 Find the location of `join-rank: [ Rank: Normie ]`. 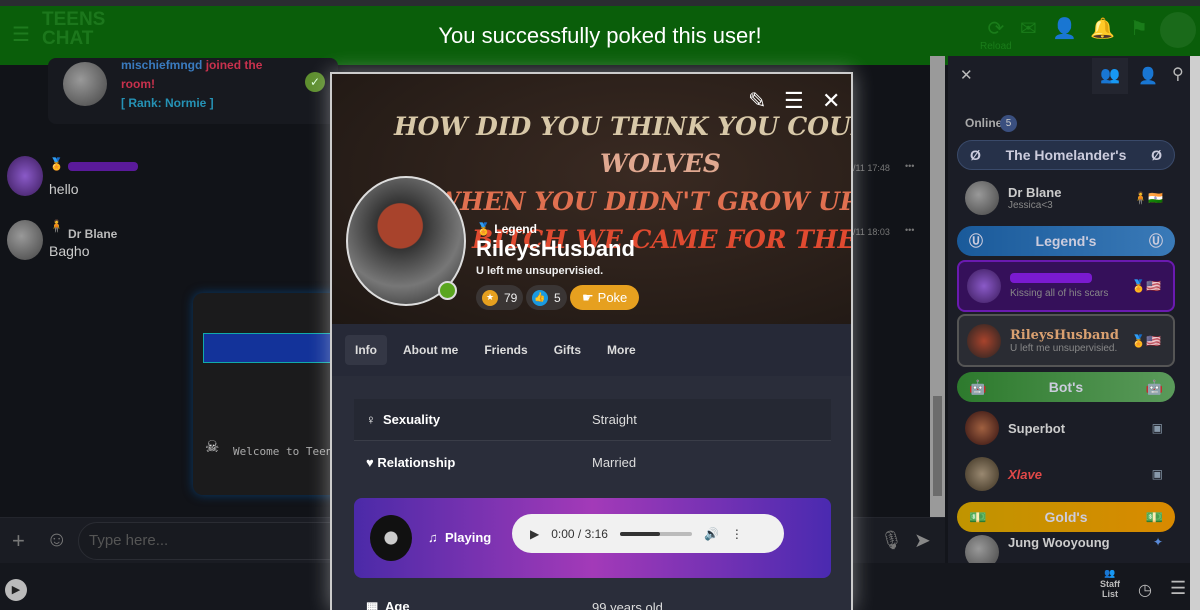

join-rank: [ Rank: Normie ] is located at coordinates (167, 103).